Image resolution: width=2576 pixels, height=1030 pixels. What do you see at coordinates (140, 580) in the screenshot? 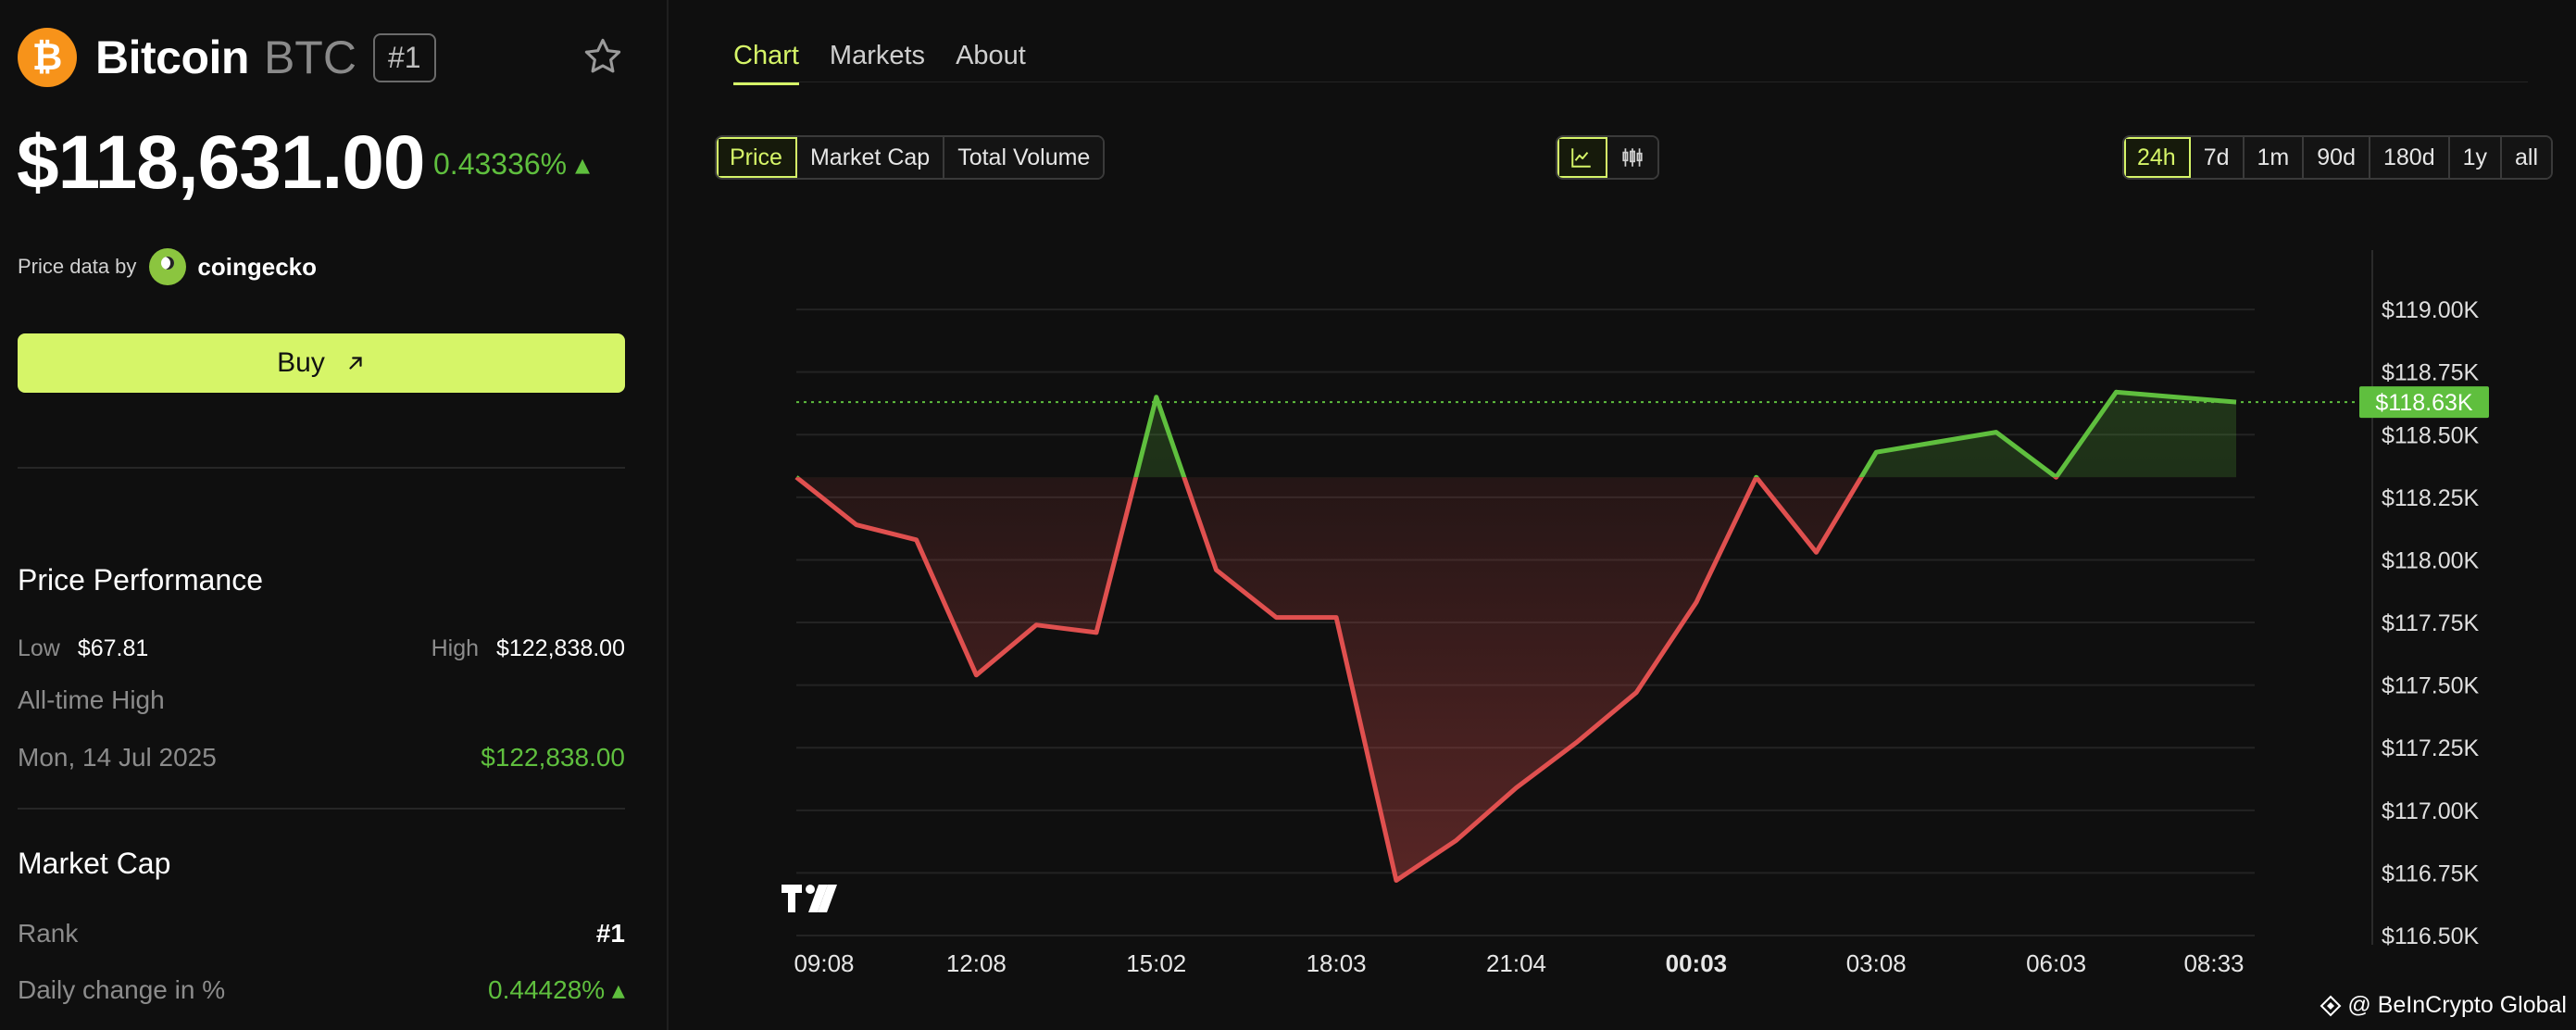
I see `price-performance-title: Price Performance` at bounding box center [140, 580].